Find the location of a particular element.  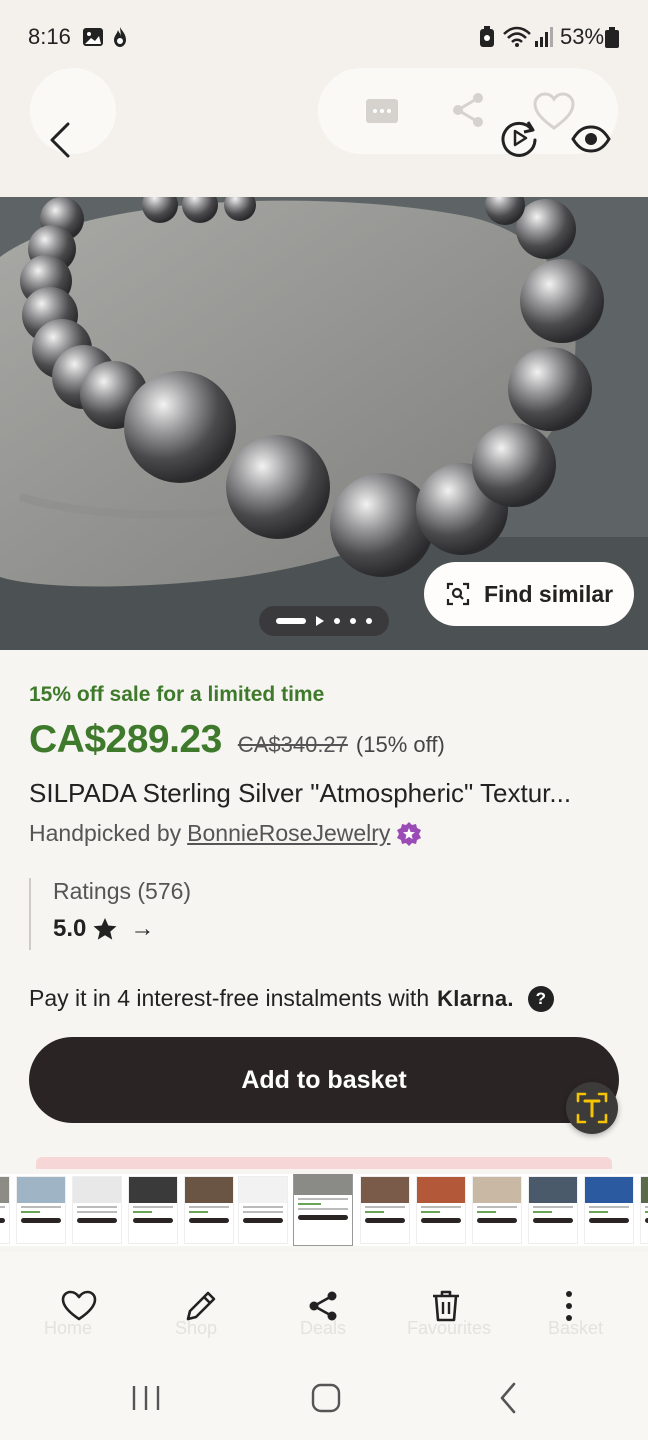

video-replay-icon is located at coordinates (519, 139).